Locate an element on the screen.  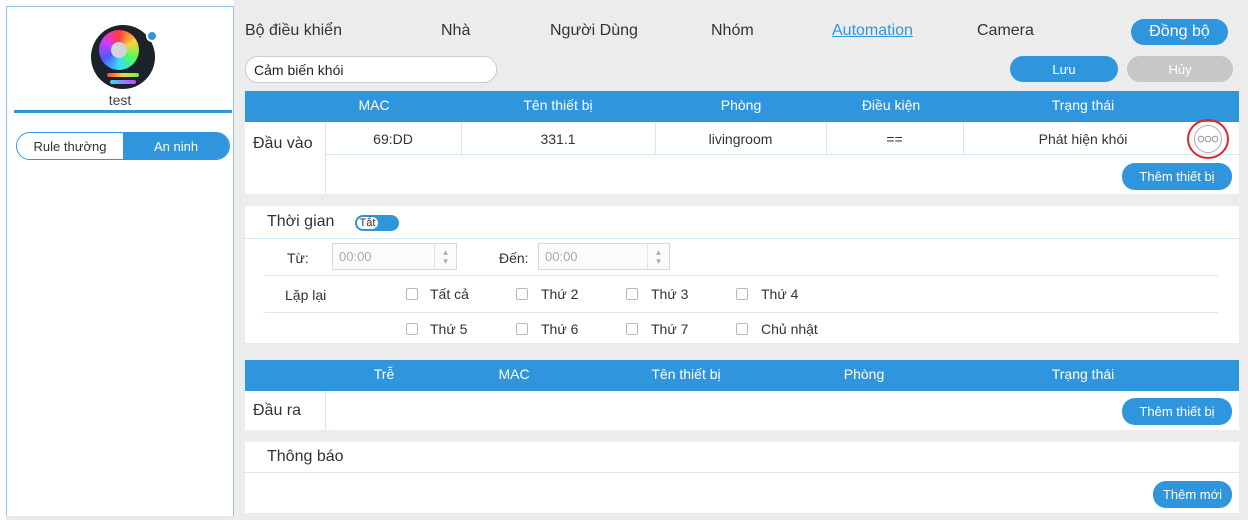
col-delay: Trễ is located at coordinates (384, 374).